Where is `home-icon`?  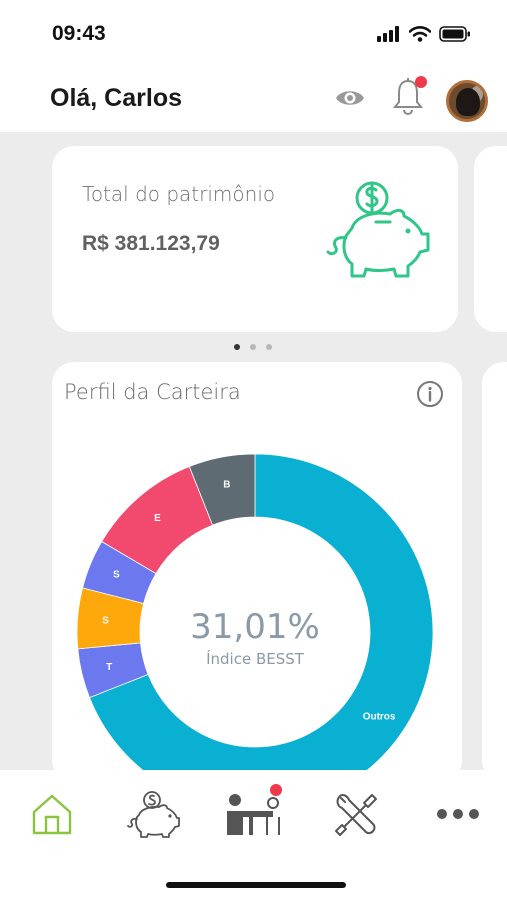
home-icon is located at coordinates (52, 814).